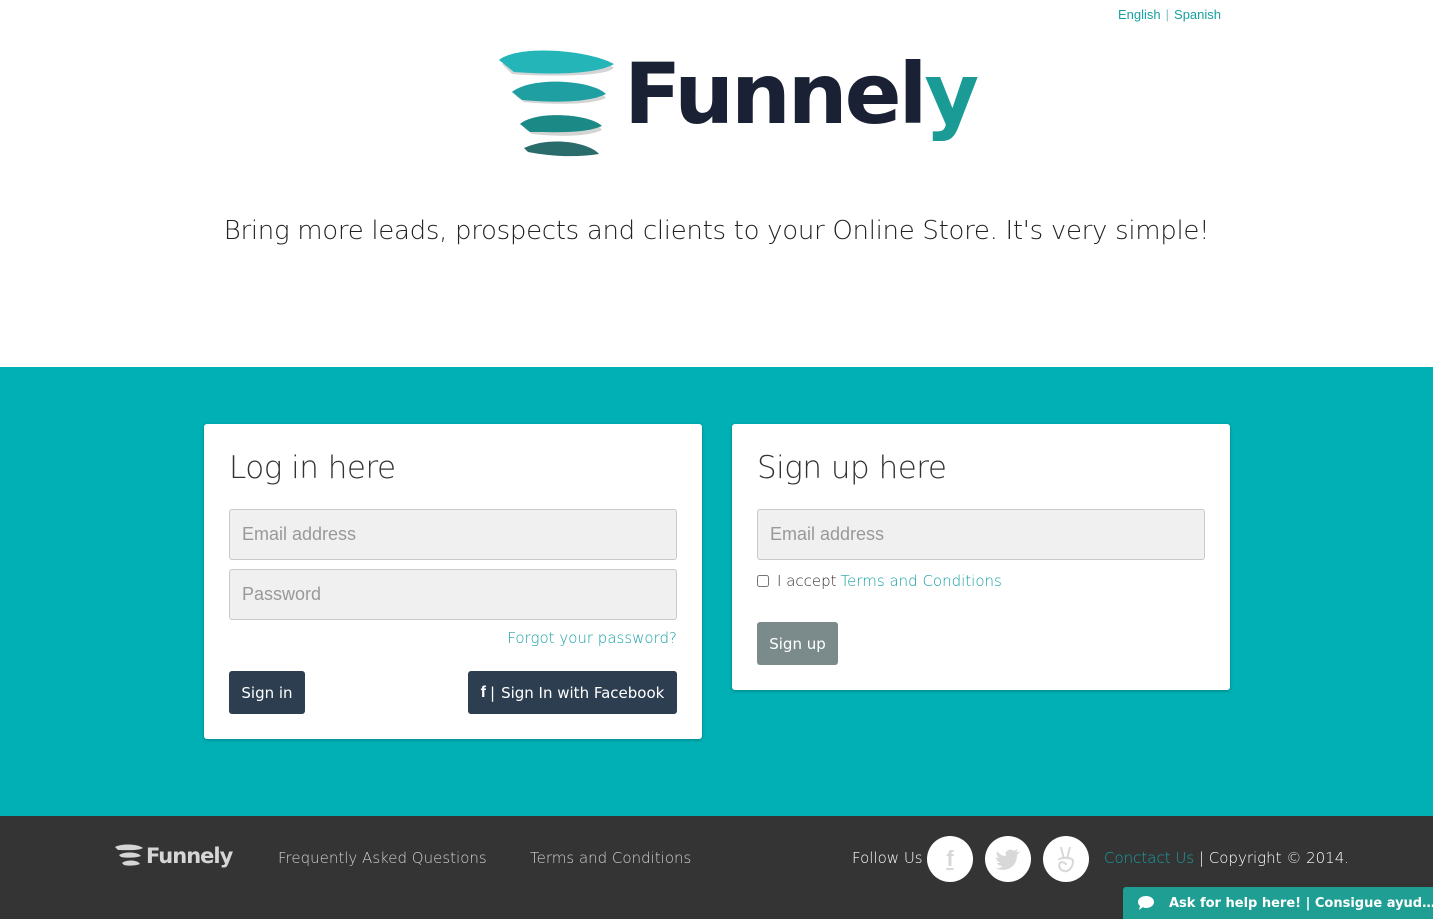 This screenshot has height=919, width=1433. I want to click on sign-in-button: Sign in, so click(267, 692).